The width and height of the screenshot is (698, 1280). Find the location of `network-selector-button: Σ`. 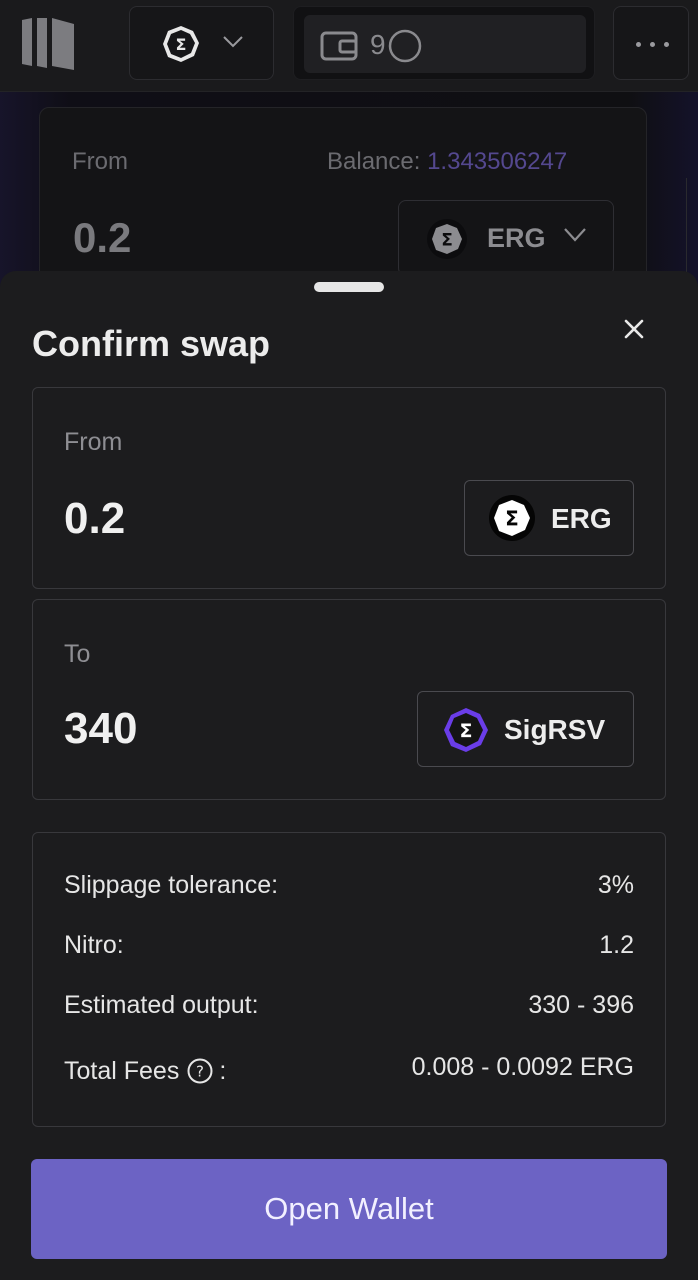

network-selector-button: Σ is located at coordinates (201, 43).